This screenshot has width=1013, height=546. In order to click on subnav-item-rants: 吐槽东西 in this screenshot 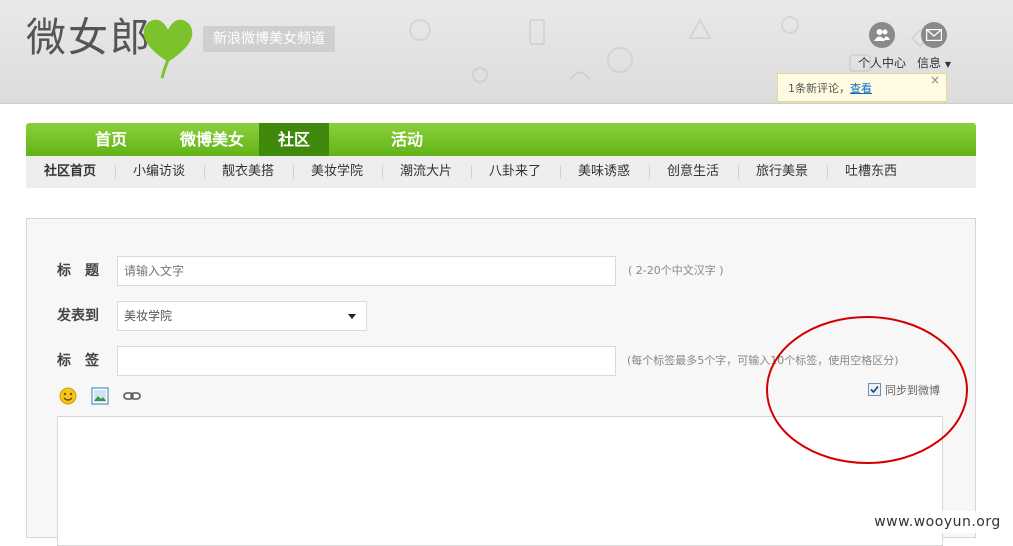, I will do `click(871, 172)`.